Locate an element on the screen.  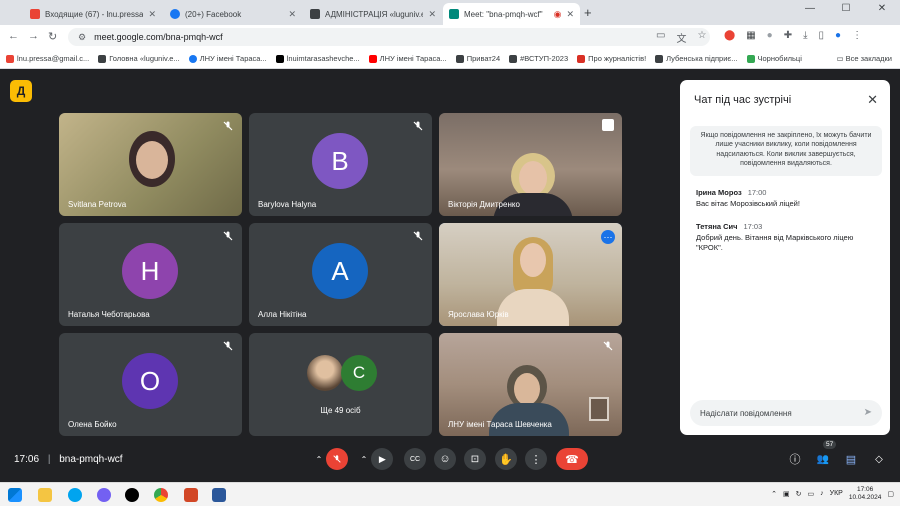
extension-icon: ● is located at coordinates (770, 35).